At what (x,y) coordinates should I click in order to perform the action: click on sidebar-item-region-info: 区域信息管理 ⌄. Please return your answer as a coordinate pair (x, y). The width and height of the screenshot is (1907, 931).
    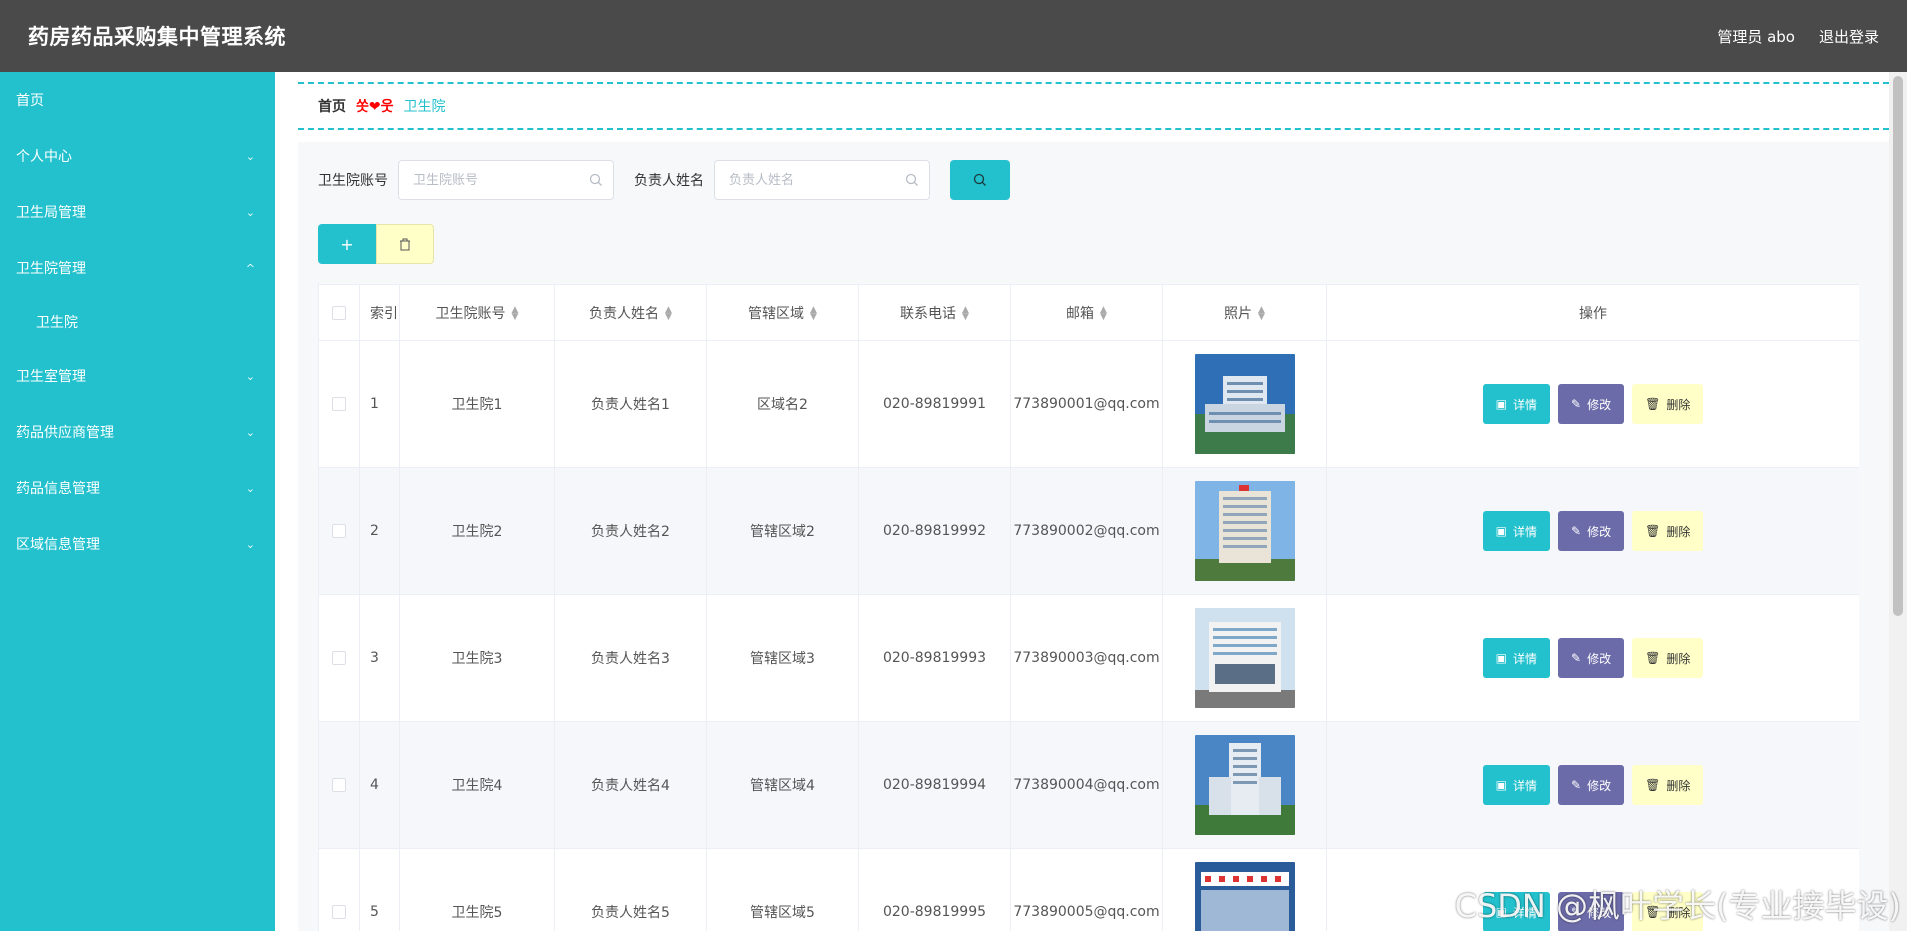
    Looking at the image, I should click on (137, 544).